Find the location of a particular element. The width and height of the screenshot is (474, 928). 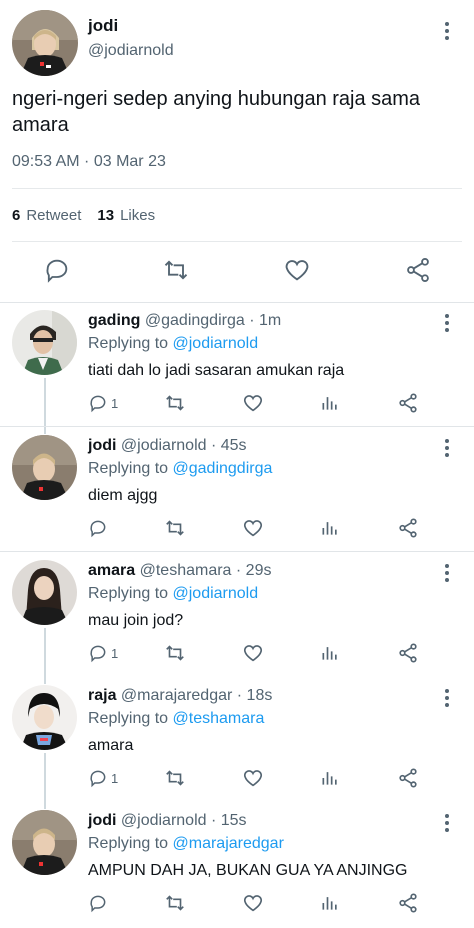

reply-text: AMPUN DAH JA, BUKAN GUA YA ANJINGG is located at coordinates (248, 870).